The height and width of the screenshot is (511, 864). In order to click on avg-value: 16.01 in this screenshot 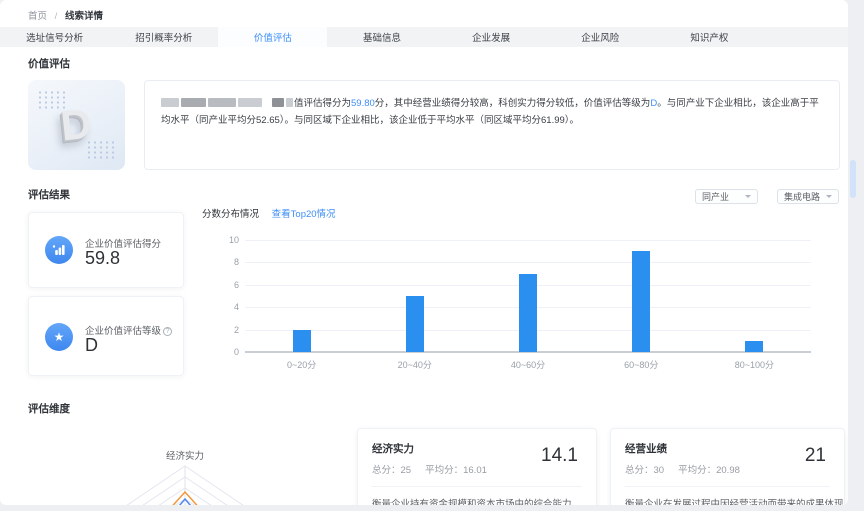, I will do `click(475, 470)`.